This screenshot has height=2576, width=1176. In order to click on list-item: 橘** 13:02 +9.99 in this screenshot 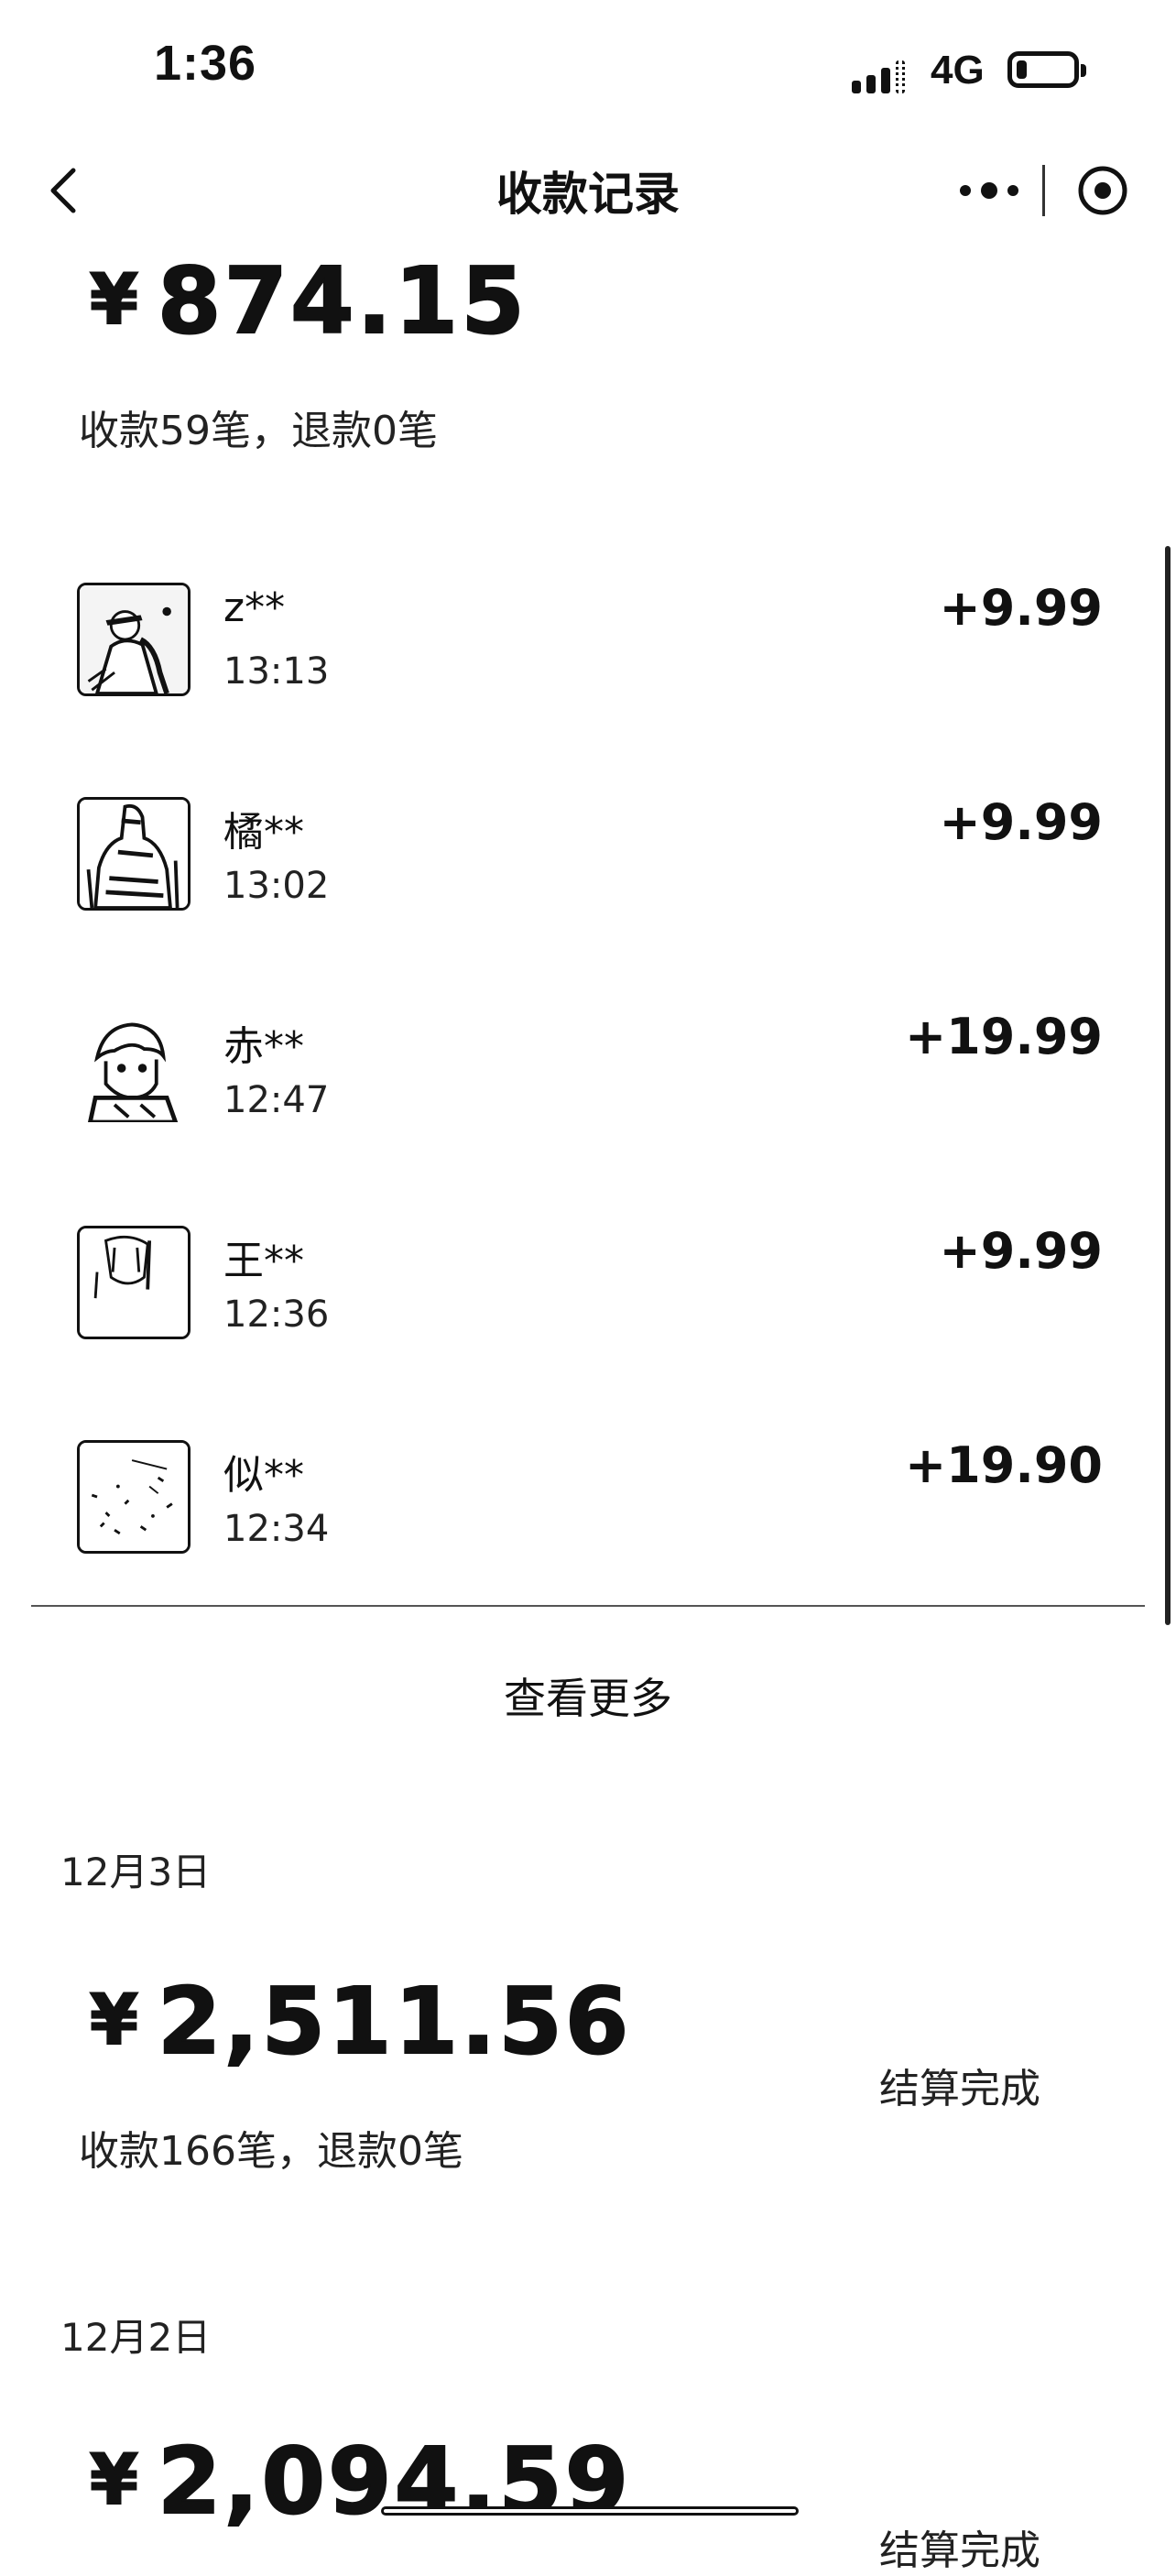, I will do `click(590, 862)`.